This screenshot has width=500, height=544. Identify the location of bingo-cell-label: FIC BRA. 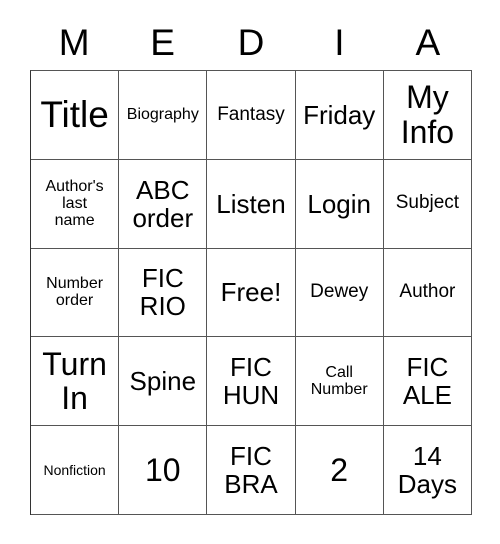
(251, 470).